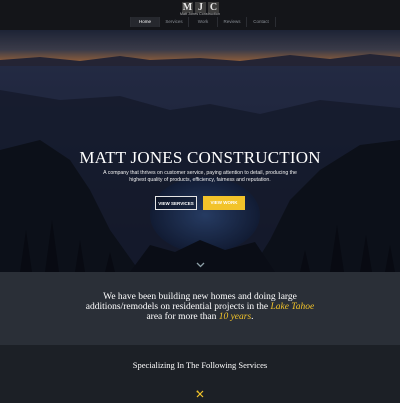  What do you see at coordinates (200, 365) in the screenshot?
I see `services-title: Specializing In The Following Services` at bounding box center [200, 365].